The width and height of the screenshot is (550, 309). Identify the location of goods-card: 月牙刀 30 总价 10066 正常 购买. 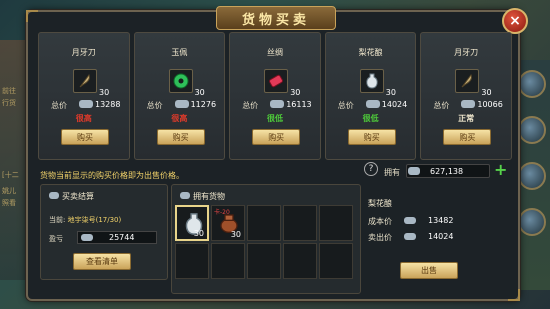
(466, 96).